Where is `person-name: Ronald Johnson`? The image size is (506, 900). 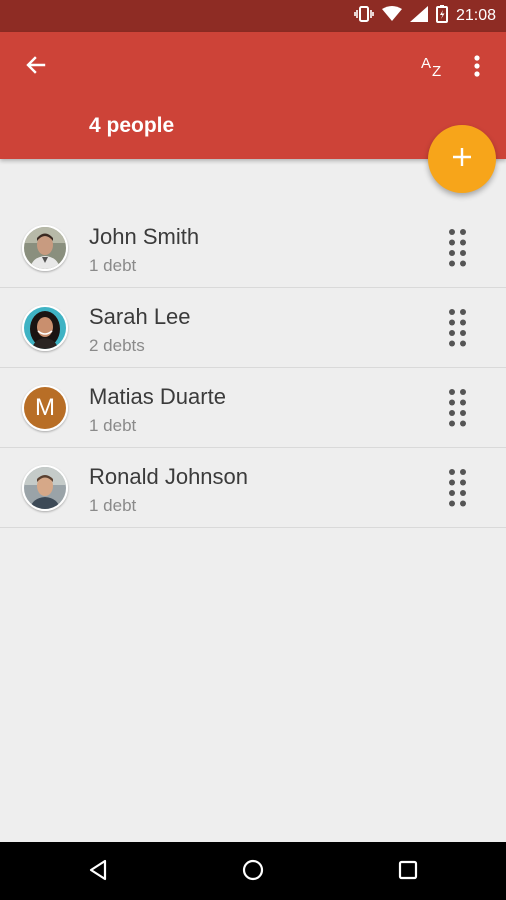 person-name: Ronald Johnson is located at coordinates (169, 476).